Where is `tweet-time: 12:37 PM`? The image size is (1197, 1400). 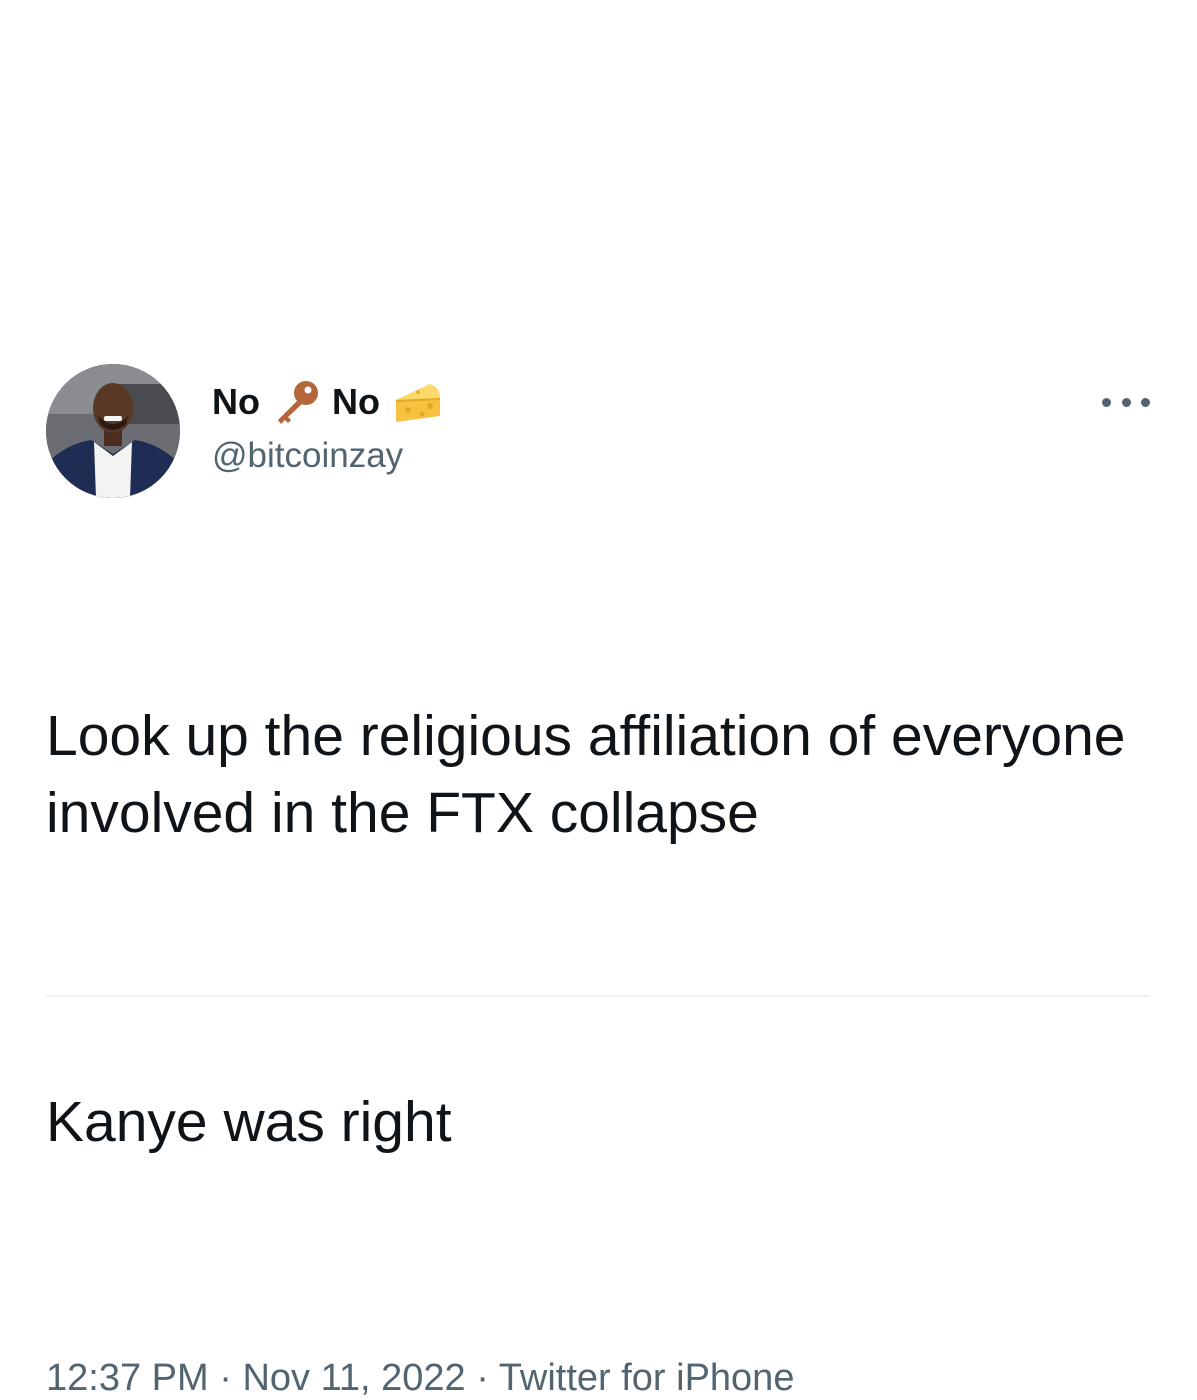
tweet-time: 12:37 PM is located at coordinates (127, 1378).